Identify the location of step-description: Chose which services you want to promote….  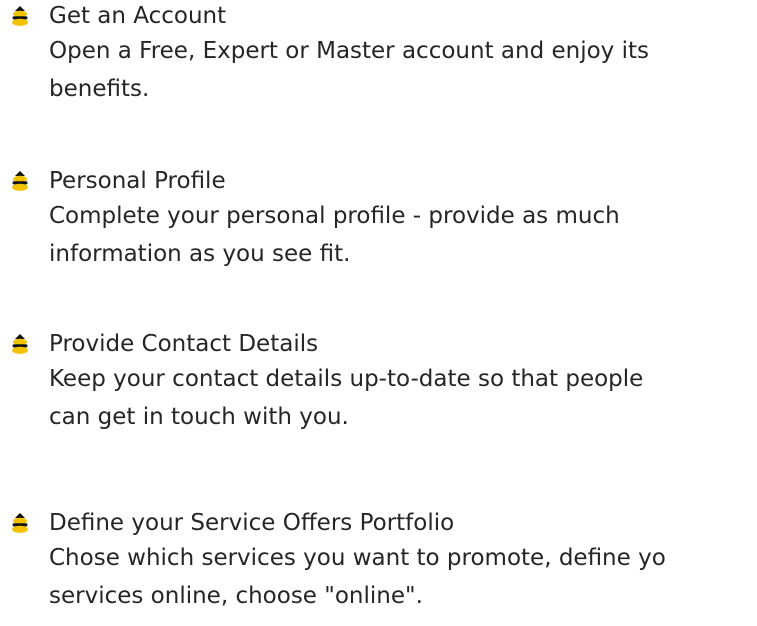
(403, 577).